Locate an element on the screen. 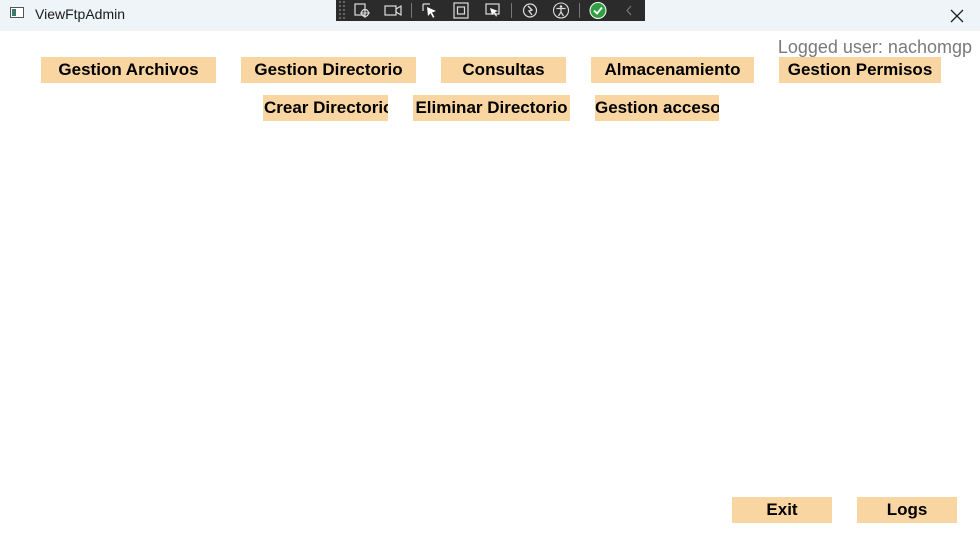  gestion-permisos-button: Gestion Permisos is located at coordinates (860, 70).